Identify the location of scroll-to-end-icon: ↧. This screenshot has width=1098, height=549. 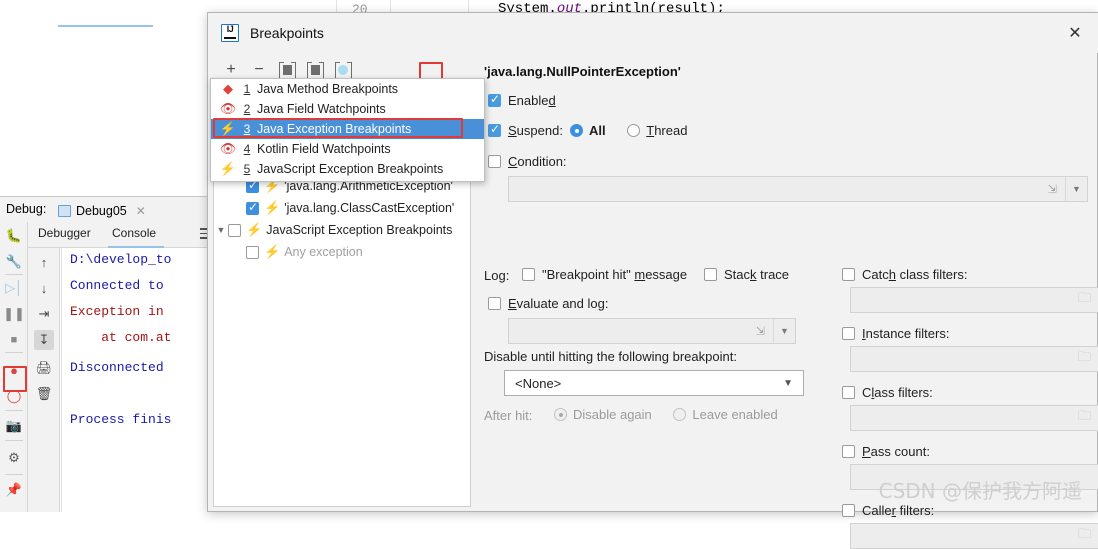
(44, 340).